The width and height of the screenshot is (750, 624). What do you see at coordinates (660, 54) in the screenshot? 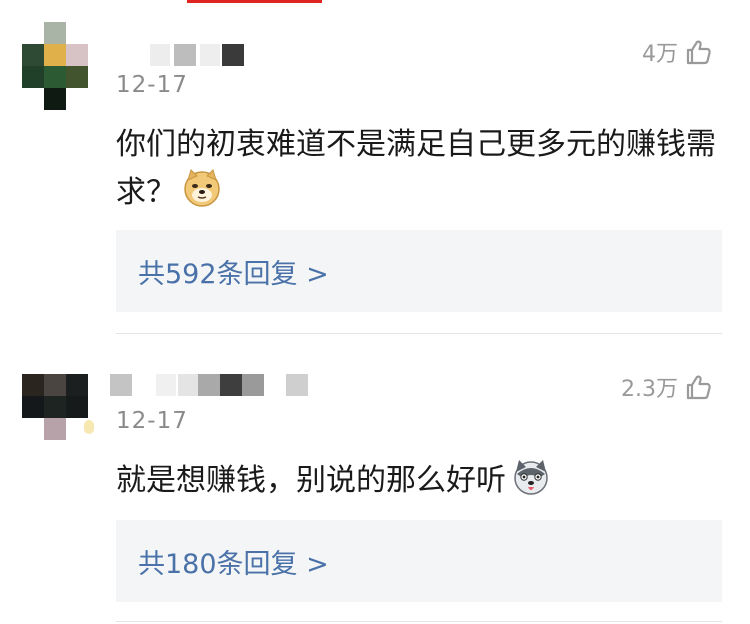
I see `like-count: 4万` at bounding box center [660, 54].